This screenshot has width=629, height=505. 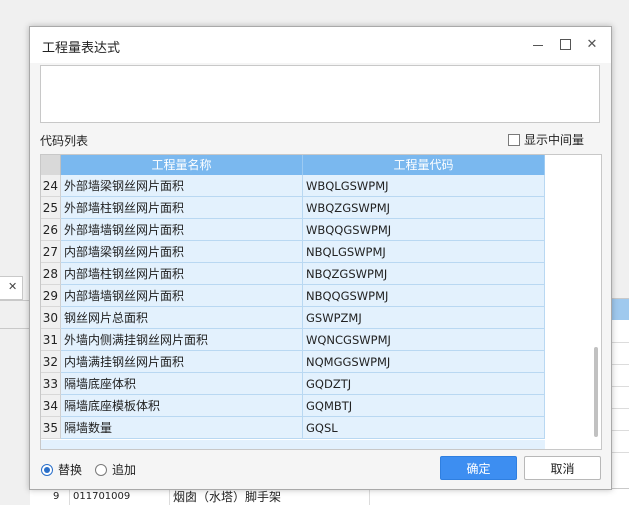 I want to click on maximize-icon, so click(x=565, y=44).